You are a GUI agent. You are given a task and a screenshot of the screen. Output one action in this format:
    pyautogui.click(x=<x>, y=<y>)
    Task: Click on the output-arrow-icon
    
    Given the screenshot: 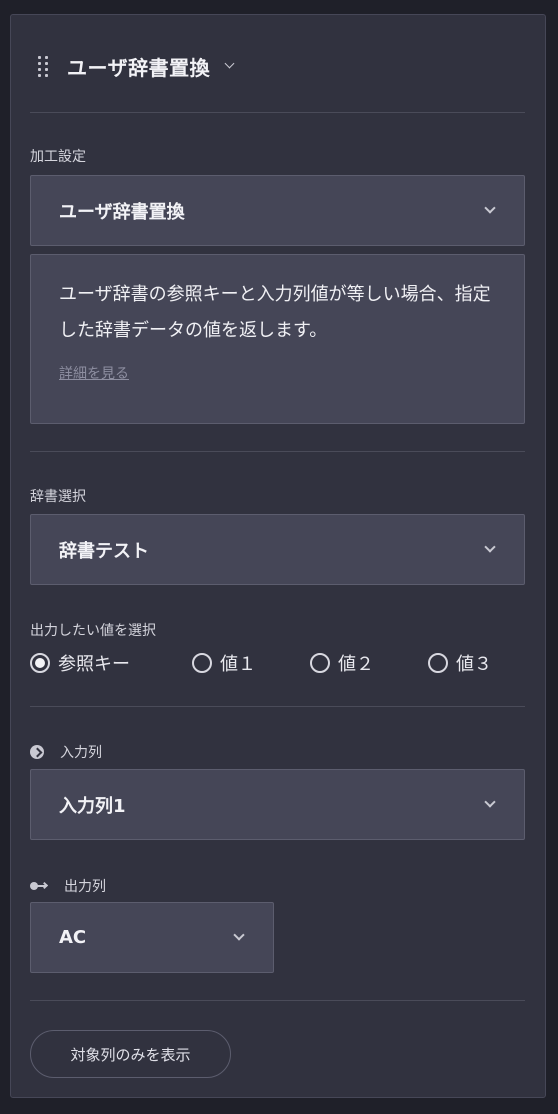 What is the action you would take?
    pyautogui.click(x=40, y=886)
    